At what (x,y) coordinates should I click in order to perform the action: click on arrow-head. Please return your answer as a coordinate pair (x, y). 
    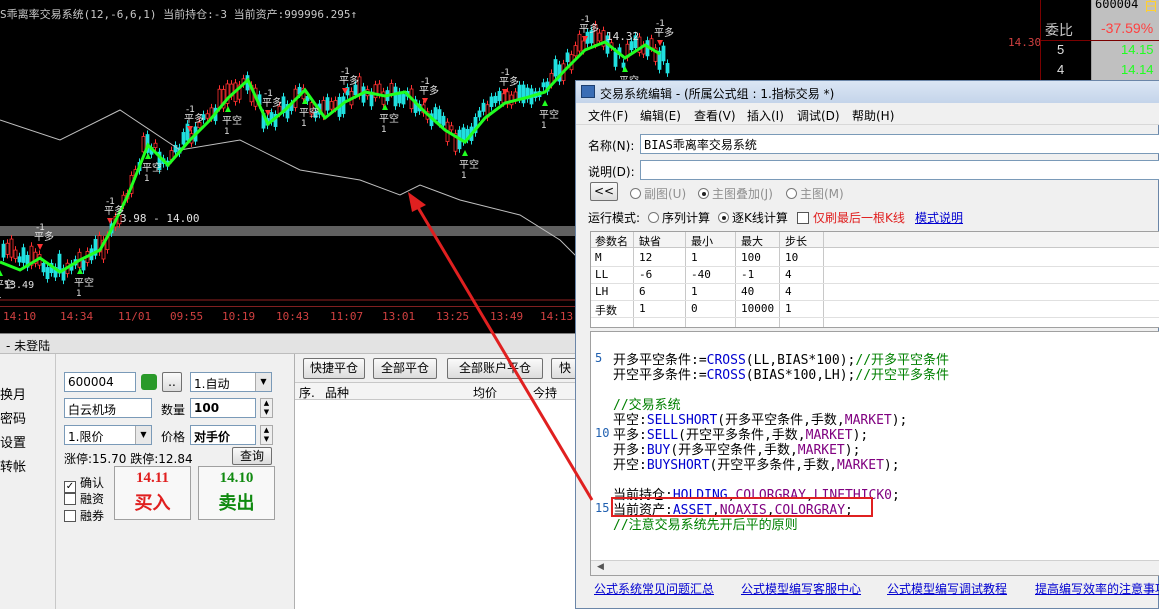
    Looking at the image, I should click on (417, 202).